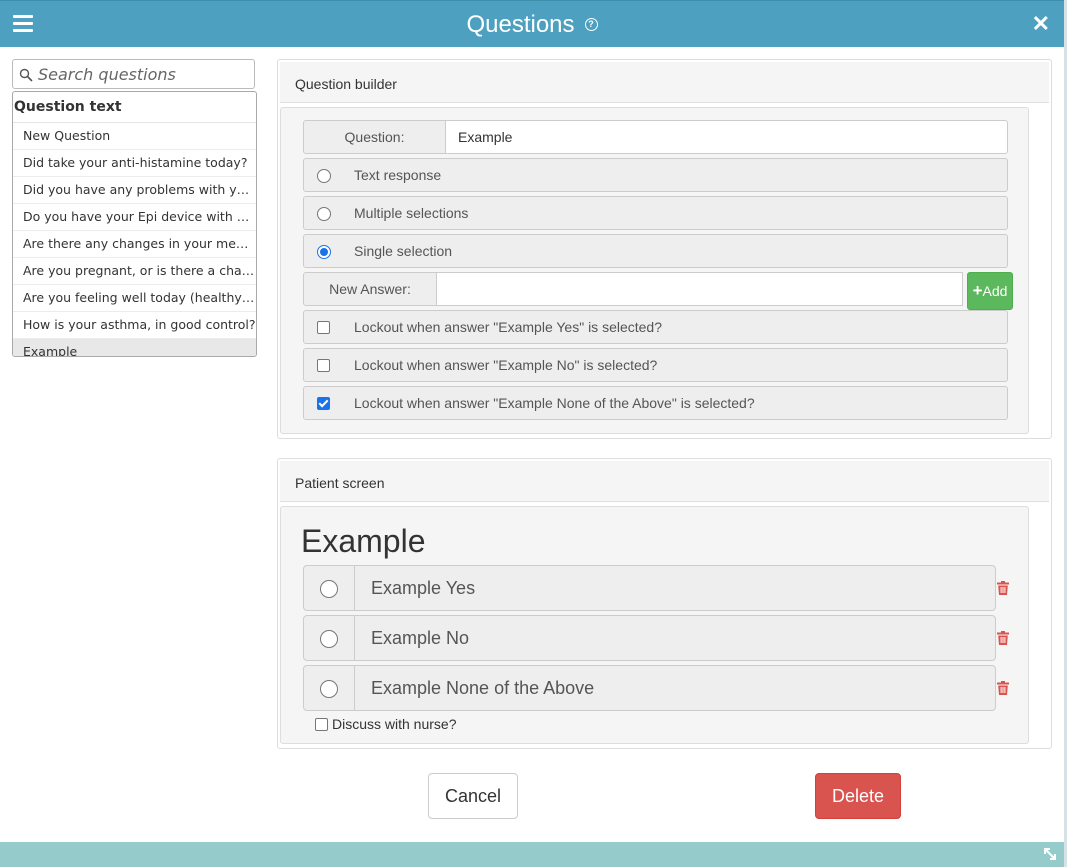 The height and width of the screenshot is (867, 1067). What do you see at coordinates (346, 84) in the screenshot?
I see `question-builder-heading: Question builder` at bounding box center [346, 84].